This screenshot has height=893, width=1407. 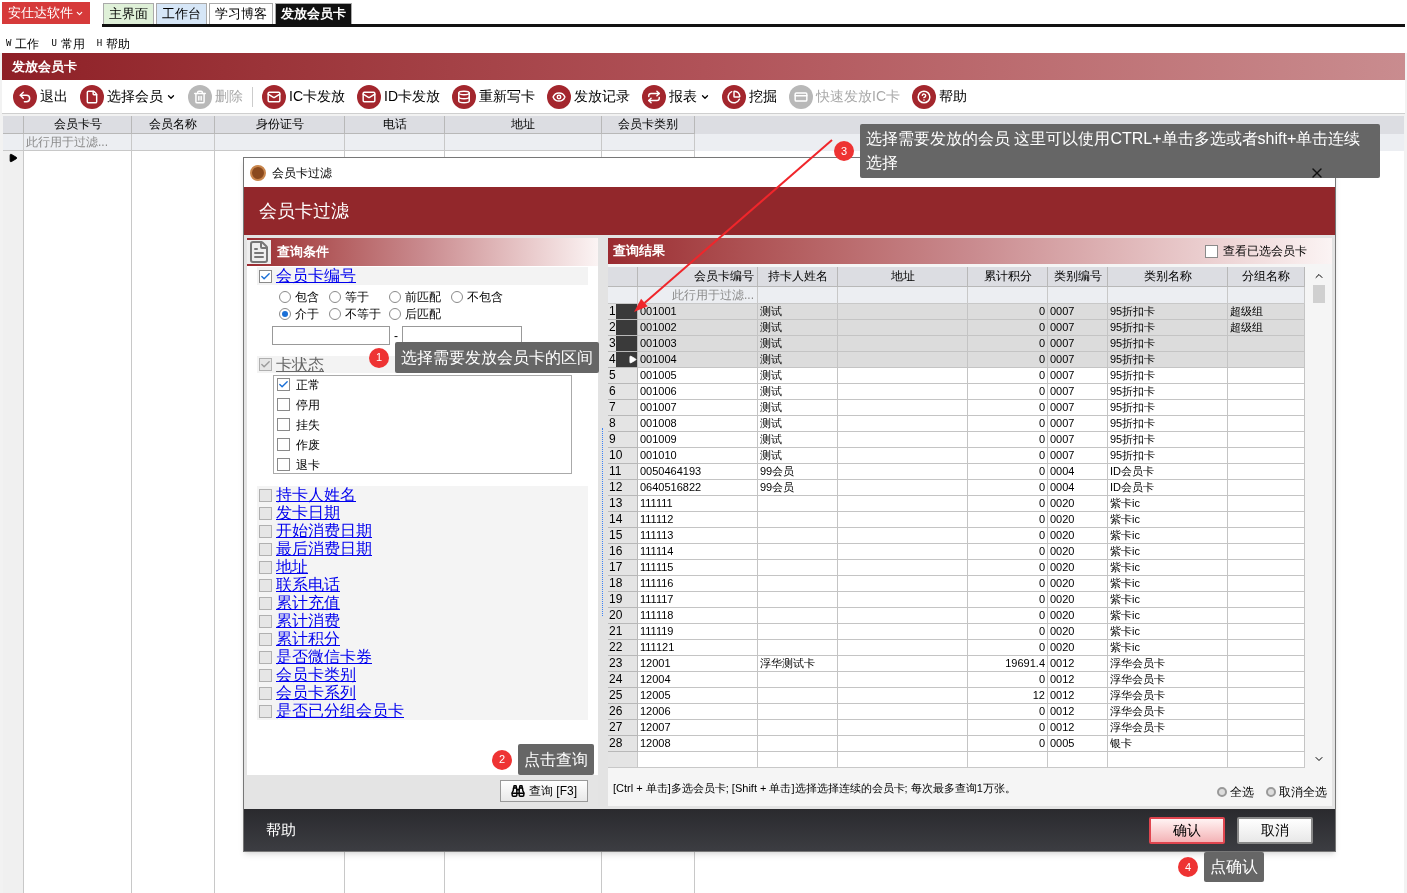 What do you see at coordinates (956, 744) in the screenshot?
I see `table-row: 28 12008 0 0005 银卡` at bounding box center [956, 744].